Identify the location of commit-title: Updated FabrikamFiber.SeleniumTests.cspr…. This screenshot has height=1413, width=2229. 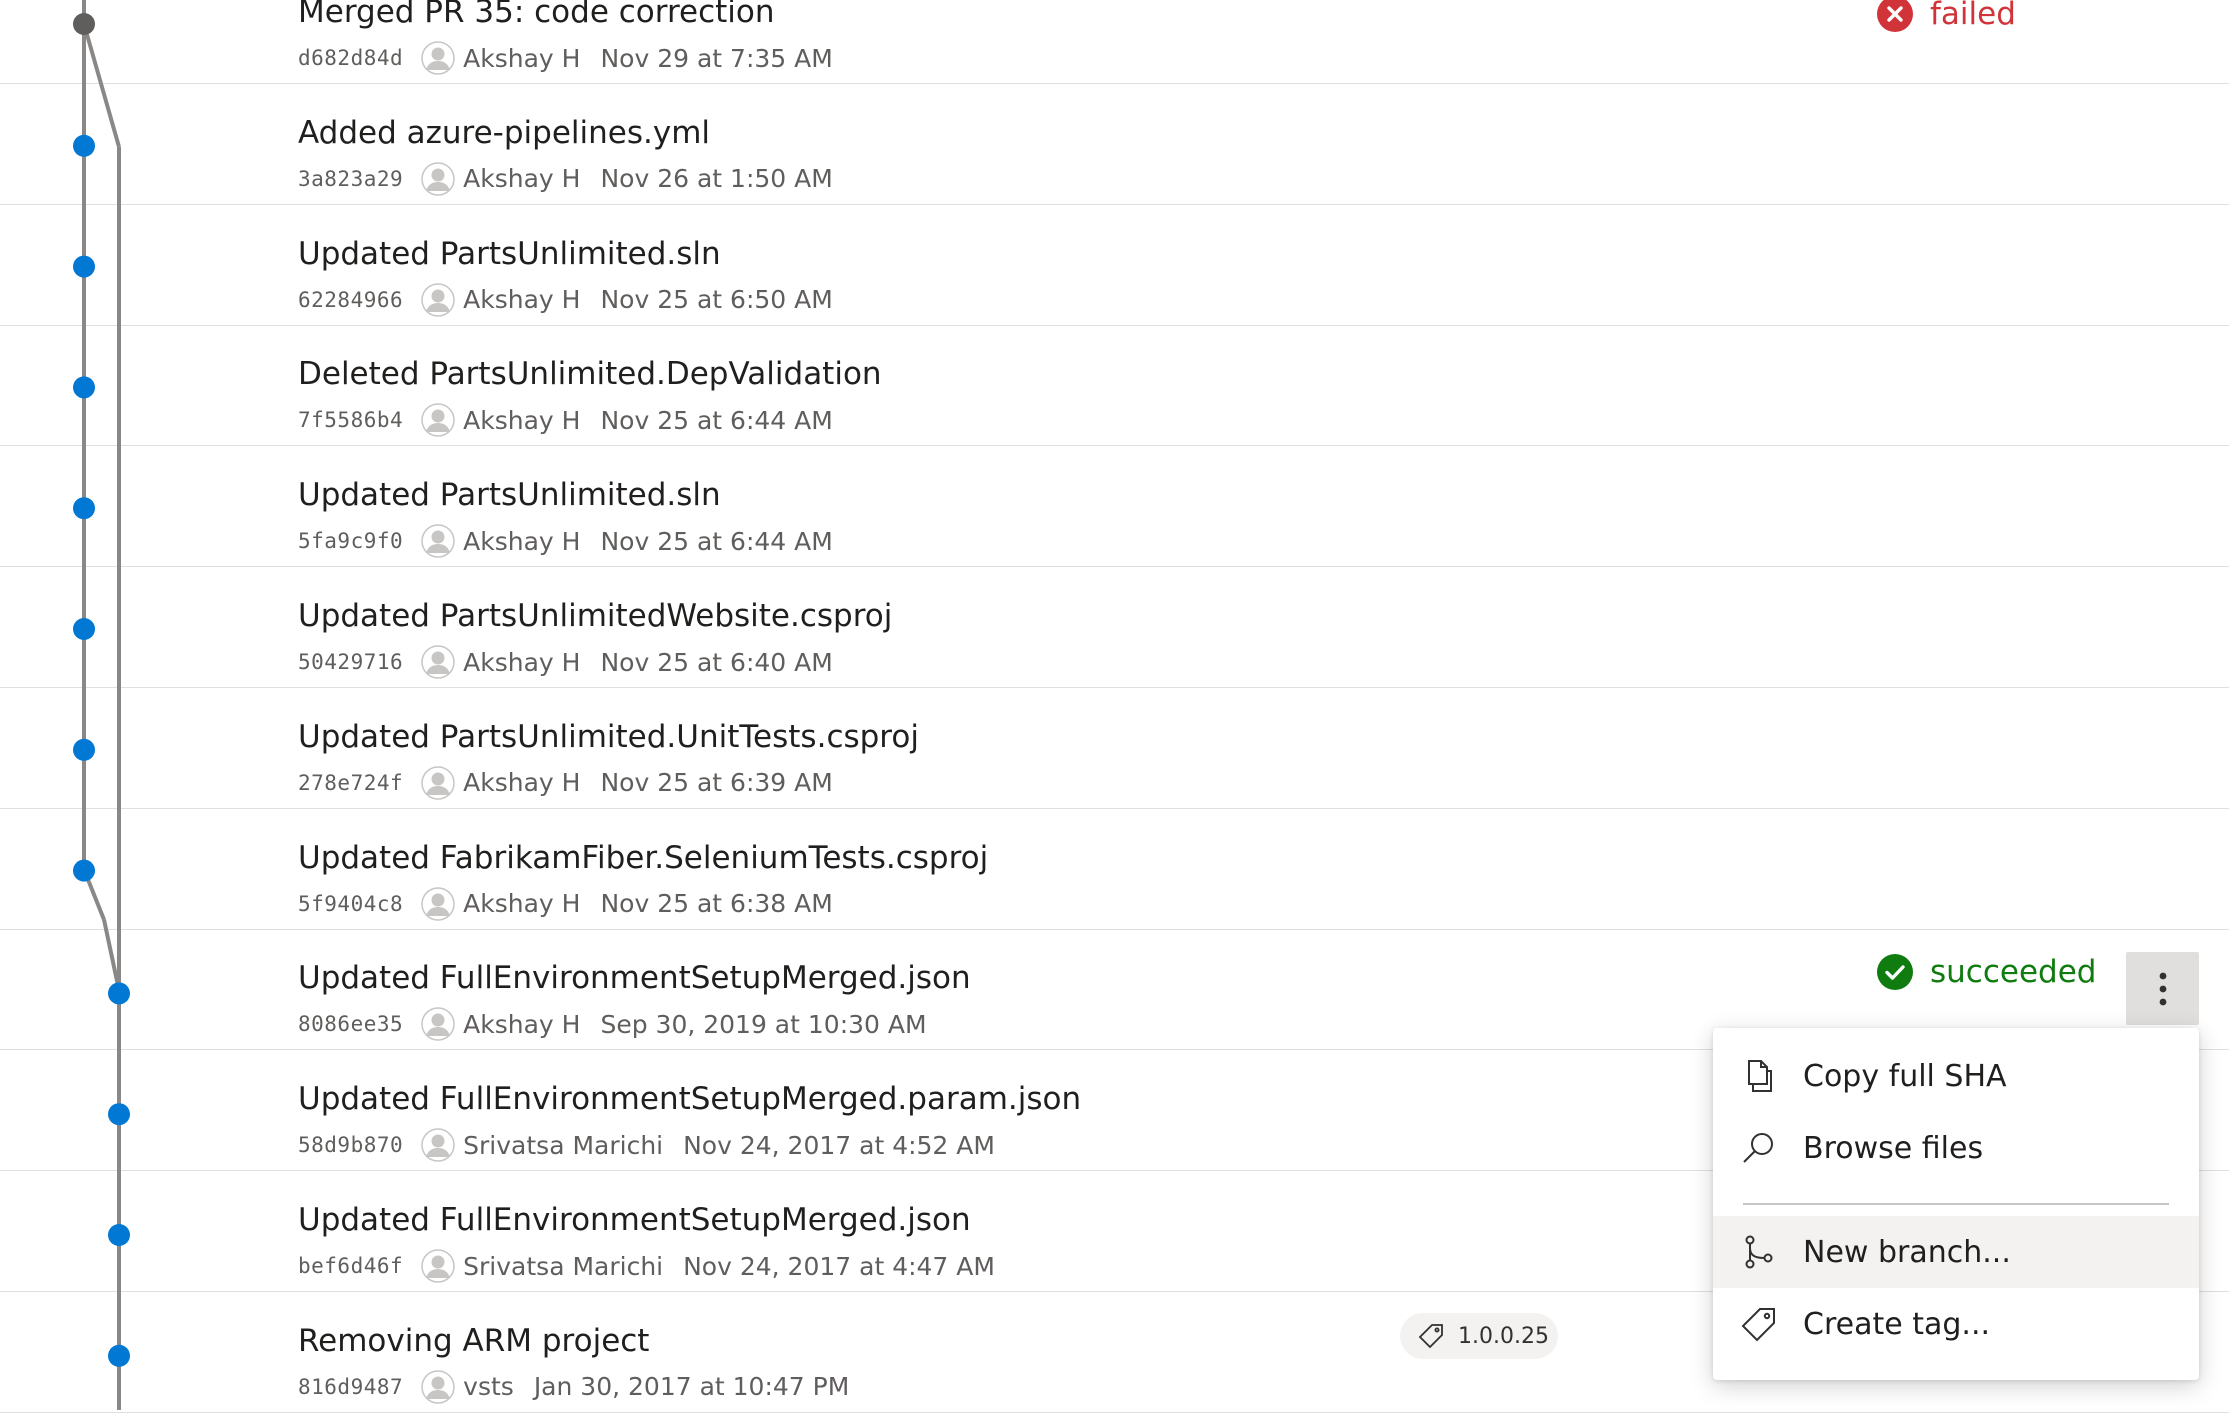
(643, 858).